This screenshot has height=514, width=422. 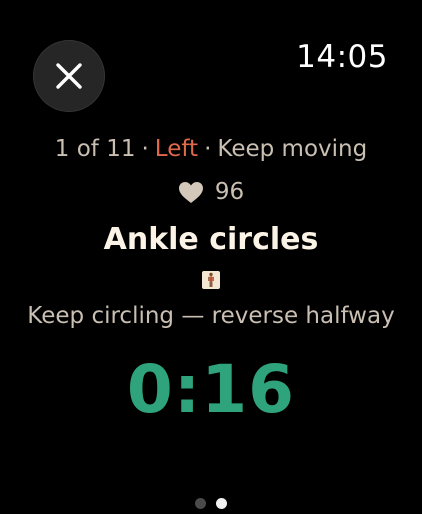 What do you see at coordinates (229, 192) in the screenshot?
I see `heart-rate-value: 96` at bounding box center [229, 192].